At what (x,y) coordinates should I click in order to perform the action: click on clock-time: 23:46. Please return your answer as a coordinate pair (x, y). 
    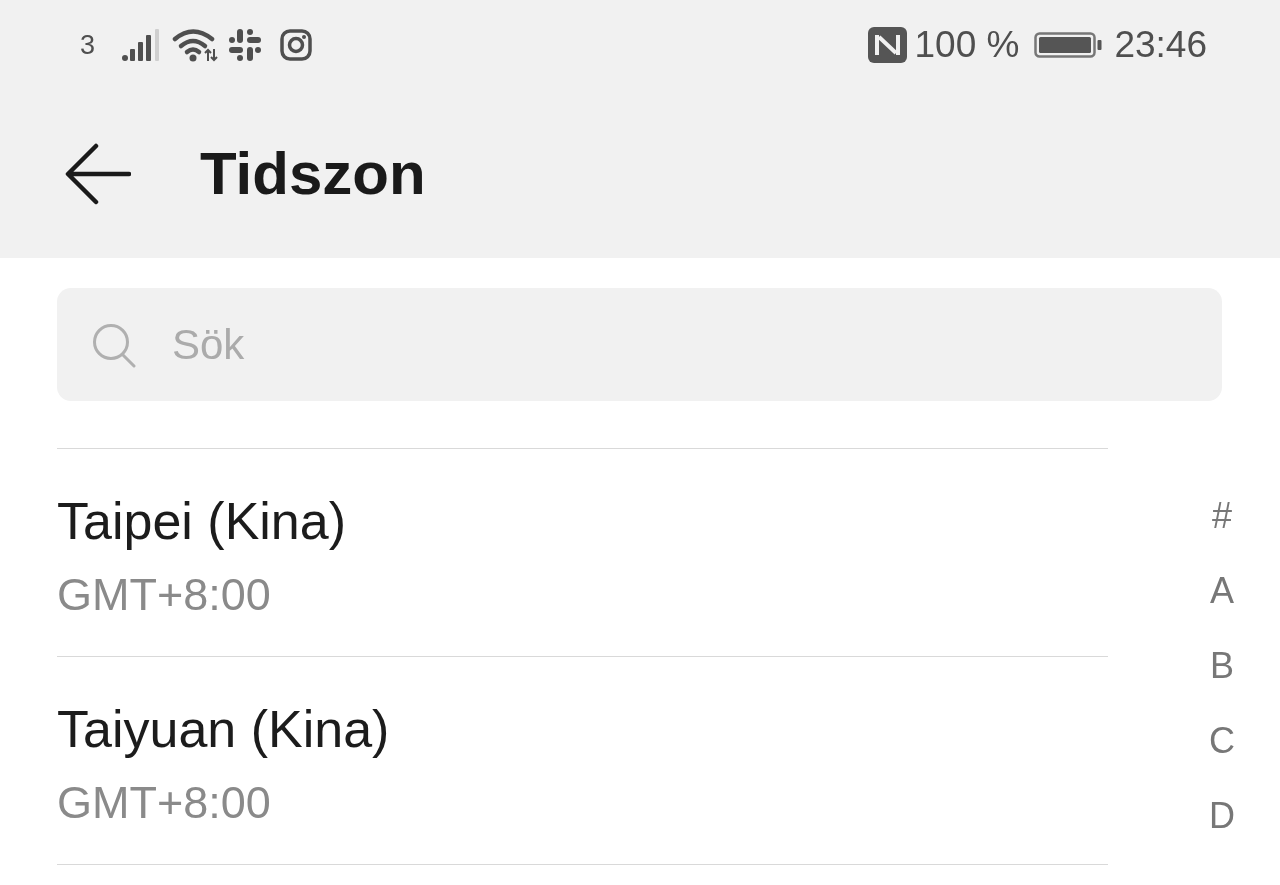
    Looking at the image, I should click on (1160, 45).